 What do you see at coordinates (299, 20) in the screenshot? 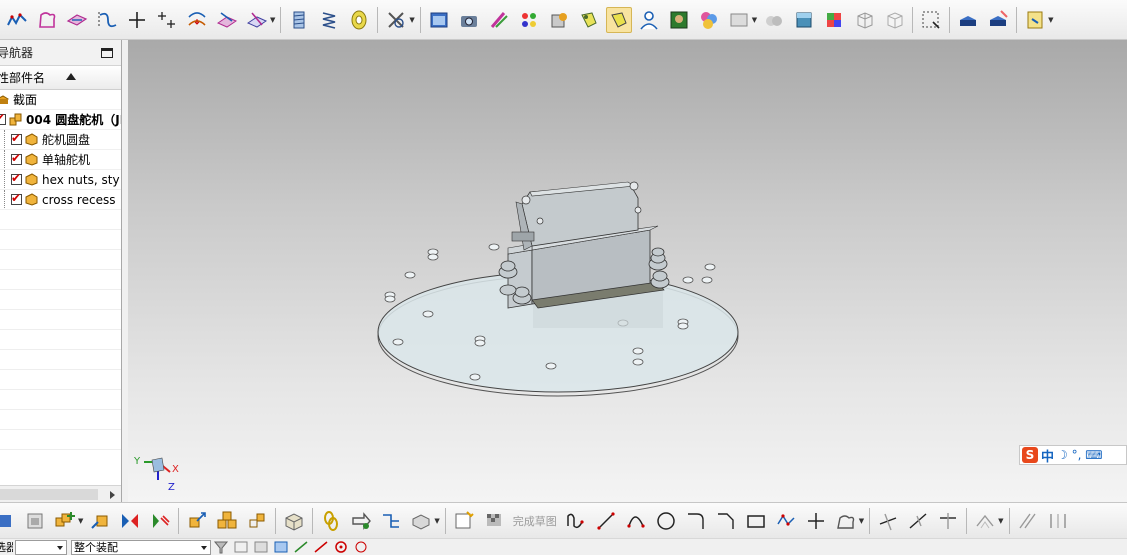
I see `thread-icon` at bounding box center [299, 20].